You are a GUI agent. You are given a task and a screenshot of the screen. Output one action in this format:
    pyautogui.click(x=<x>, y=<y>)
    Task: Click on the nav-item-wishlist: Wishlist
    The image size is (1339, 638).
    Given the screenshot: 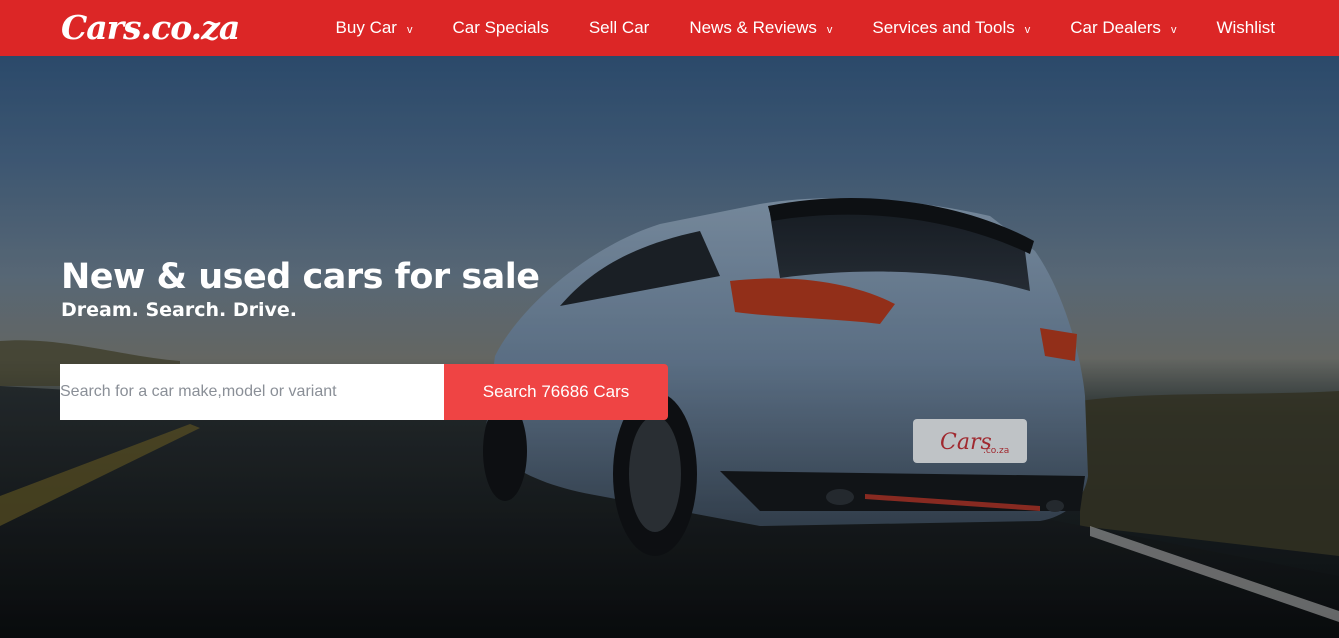 What is the action you would take?
    pyautogui.click(x=1245, y=28)
    